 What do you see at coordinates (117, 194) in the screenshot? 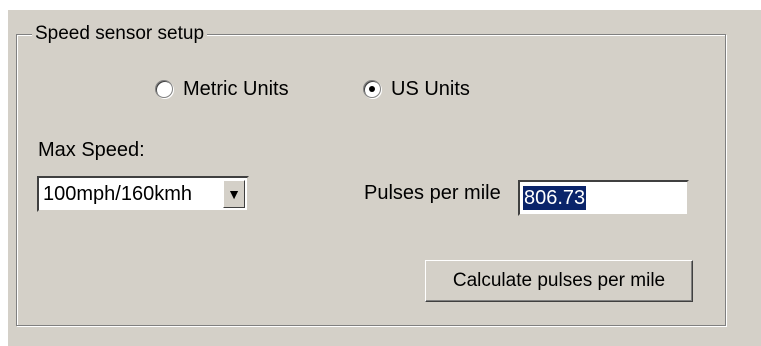
I see `max-speed-selected-value: 100mph/160kmh` at bounding box center [117, 194].